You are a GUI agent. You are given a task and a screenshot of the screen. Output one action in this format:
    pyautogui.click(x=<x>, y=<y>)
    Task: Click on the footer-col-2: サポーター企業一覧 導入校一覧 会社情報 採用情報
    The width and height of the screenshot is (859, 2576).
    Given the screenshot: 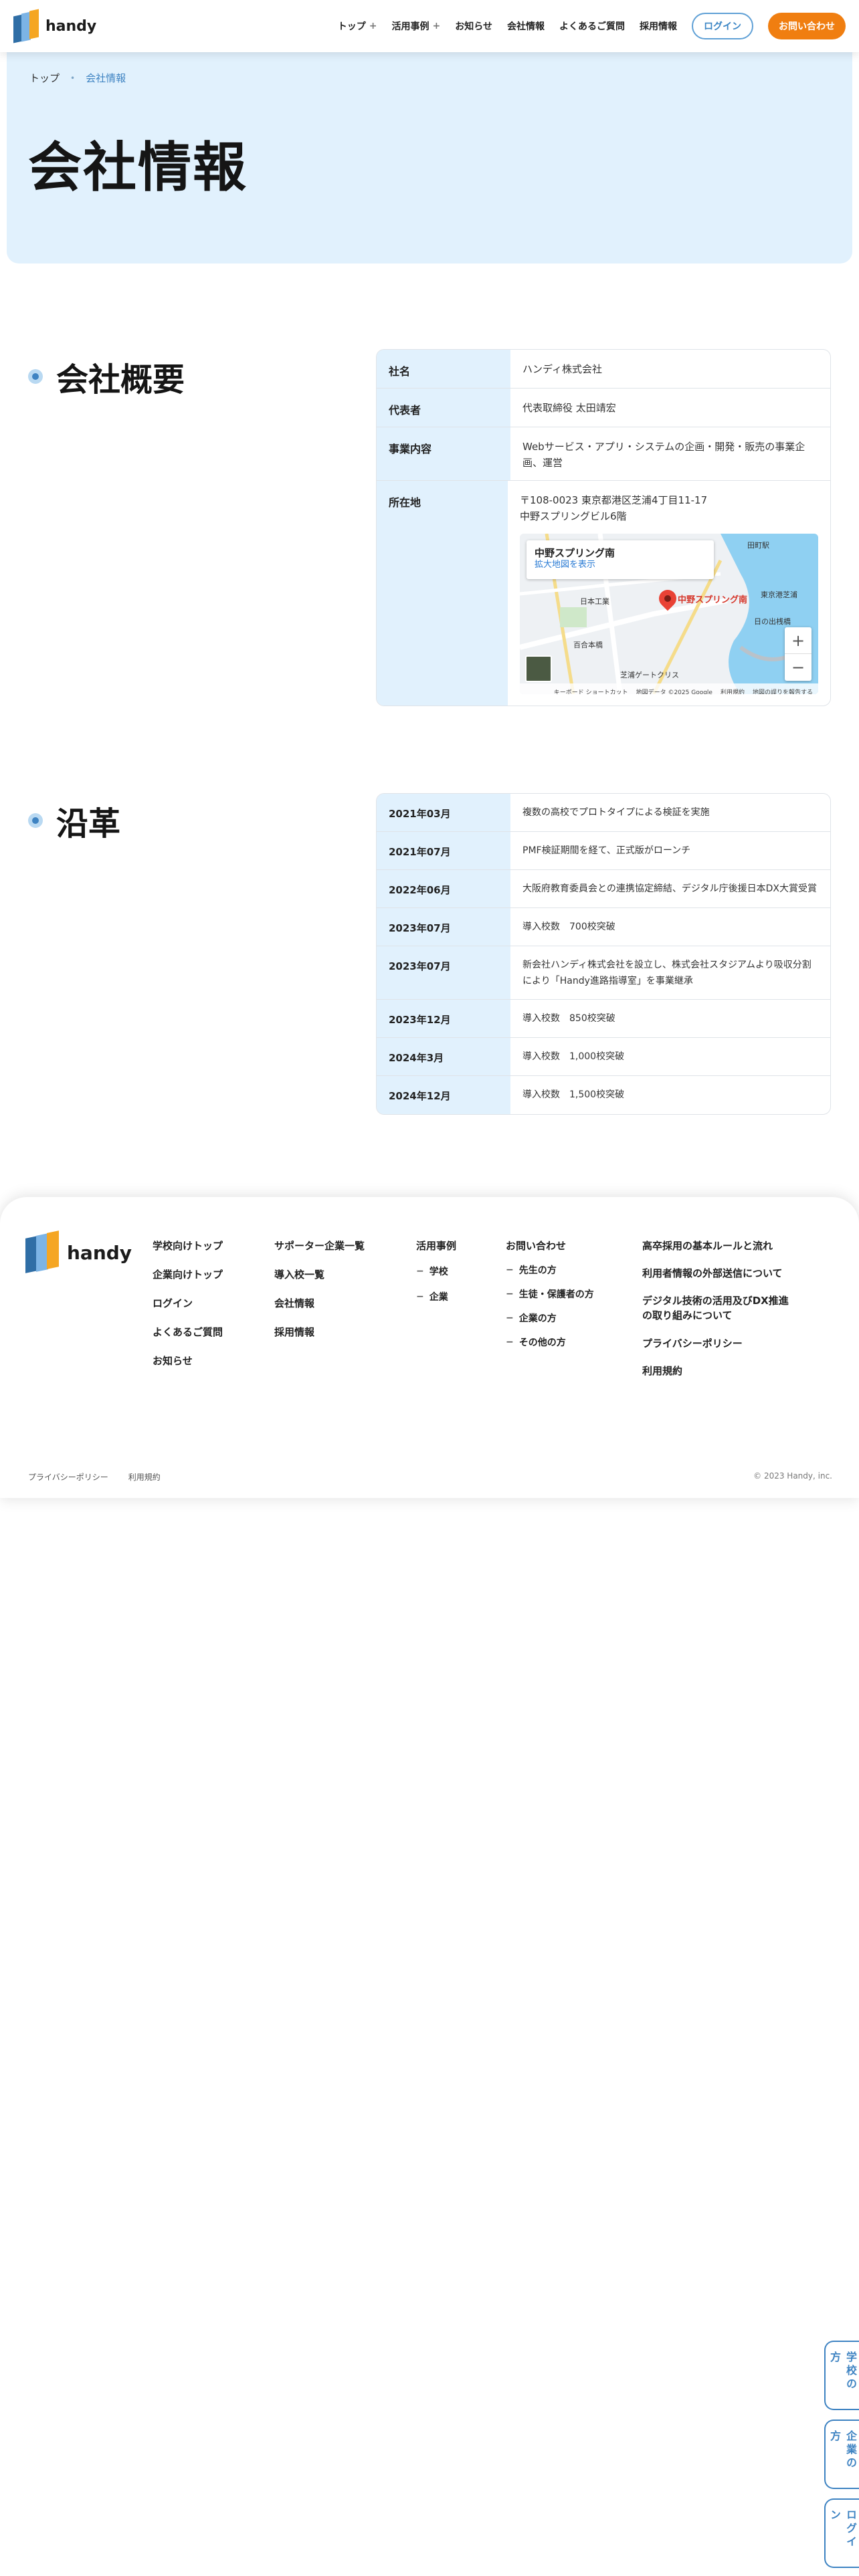 What is the action you would take?
    pyautogui.click(x=319, y=1289)
    